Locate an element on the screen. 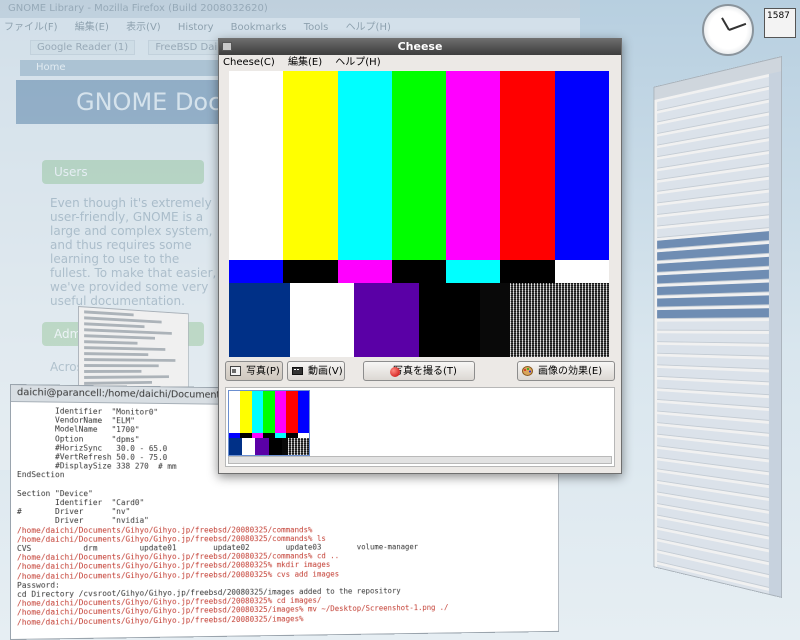  cheese-button-row: 写真(P) 動画(V) 写真を撮る(T) 画像の効果(E) is located at coordinates (420, 372).